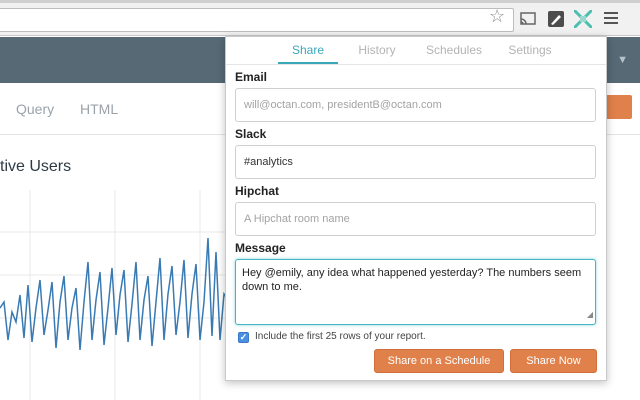  Describe the element at coordinates (251, 77) in the screenshot. I see `email-label: Email` at that location.